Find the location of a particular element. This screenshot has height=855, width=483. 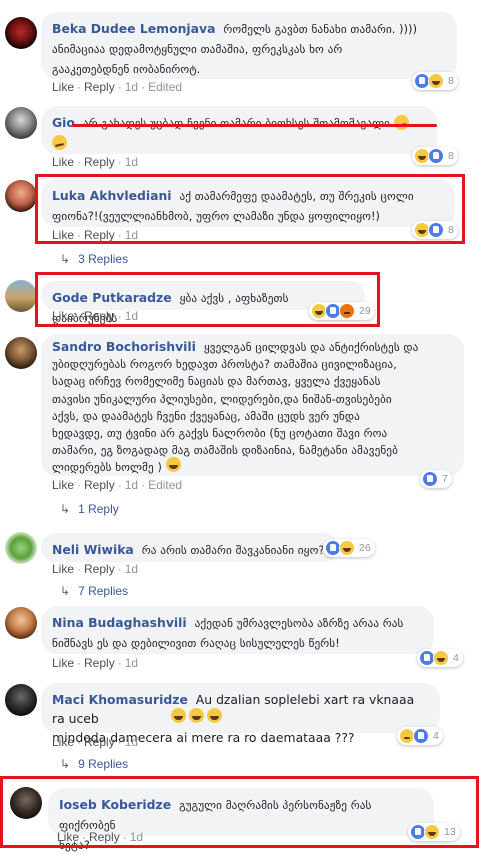

comment-text-line: რა არის თამარი შავკანიანი იყო? is located at coordinates (233, 550).